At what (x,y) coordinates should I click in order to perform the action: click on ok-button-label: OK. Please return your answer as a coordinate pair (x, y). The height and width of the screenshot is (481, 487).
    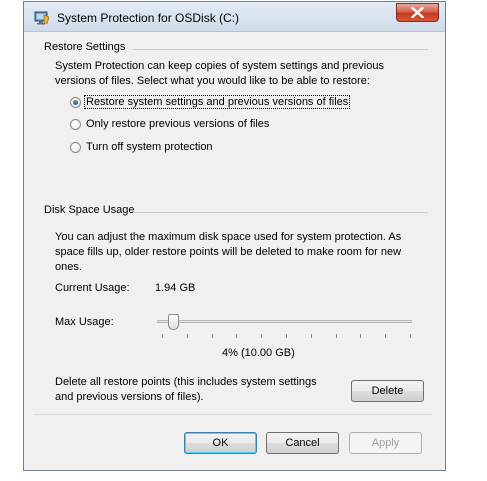
    Looking at the image, I should click on (220, 443).